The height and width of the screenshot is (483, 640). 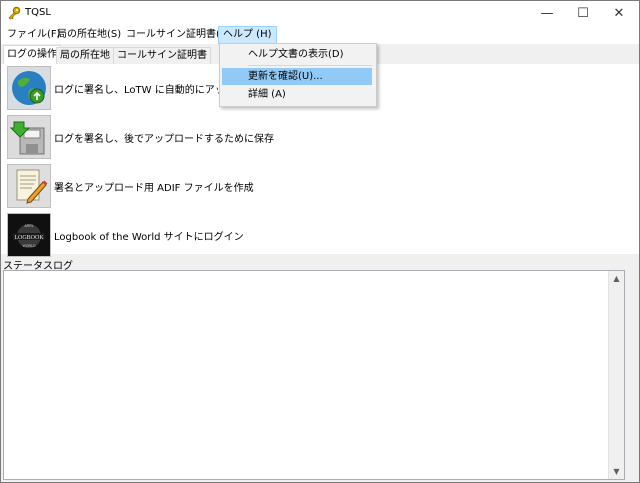 I want to click on action-label: ログを署名し、後でアップロードするために保存, so click(x=164, y=139).